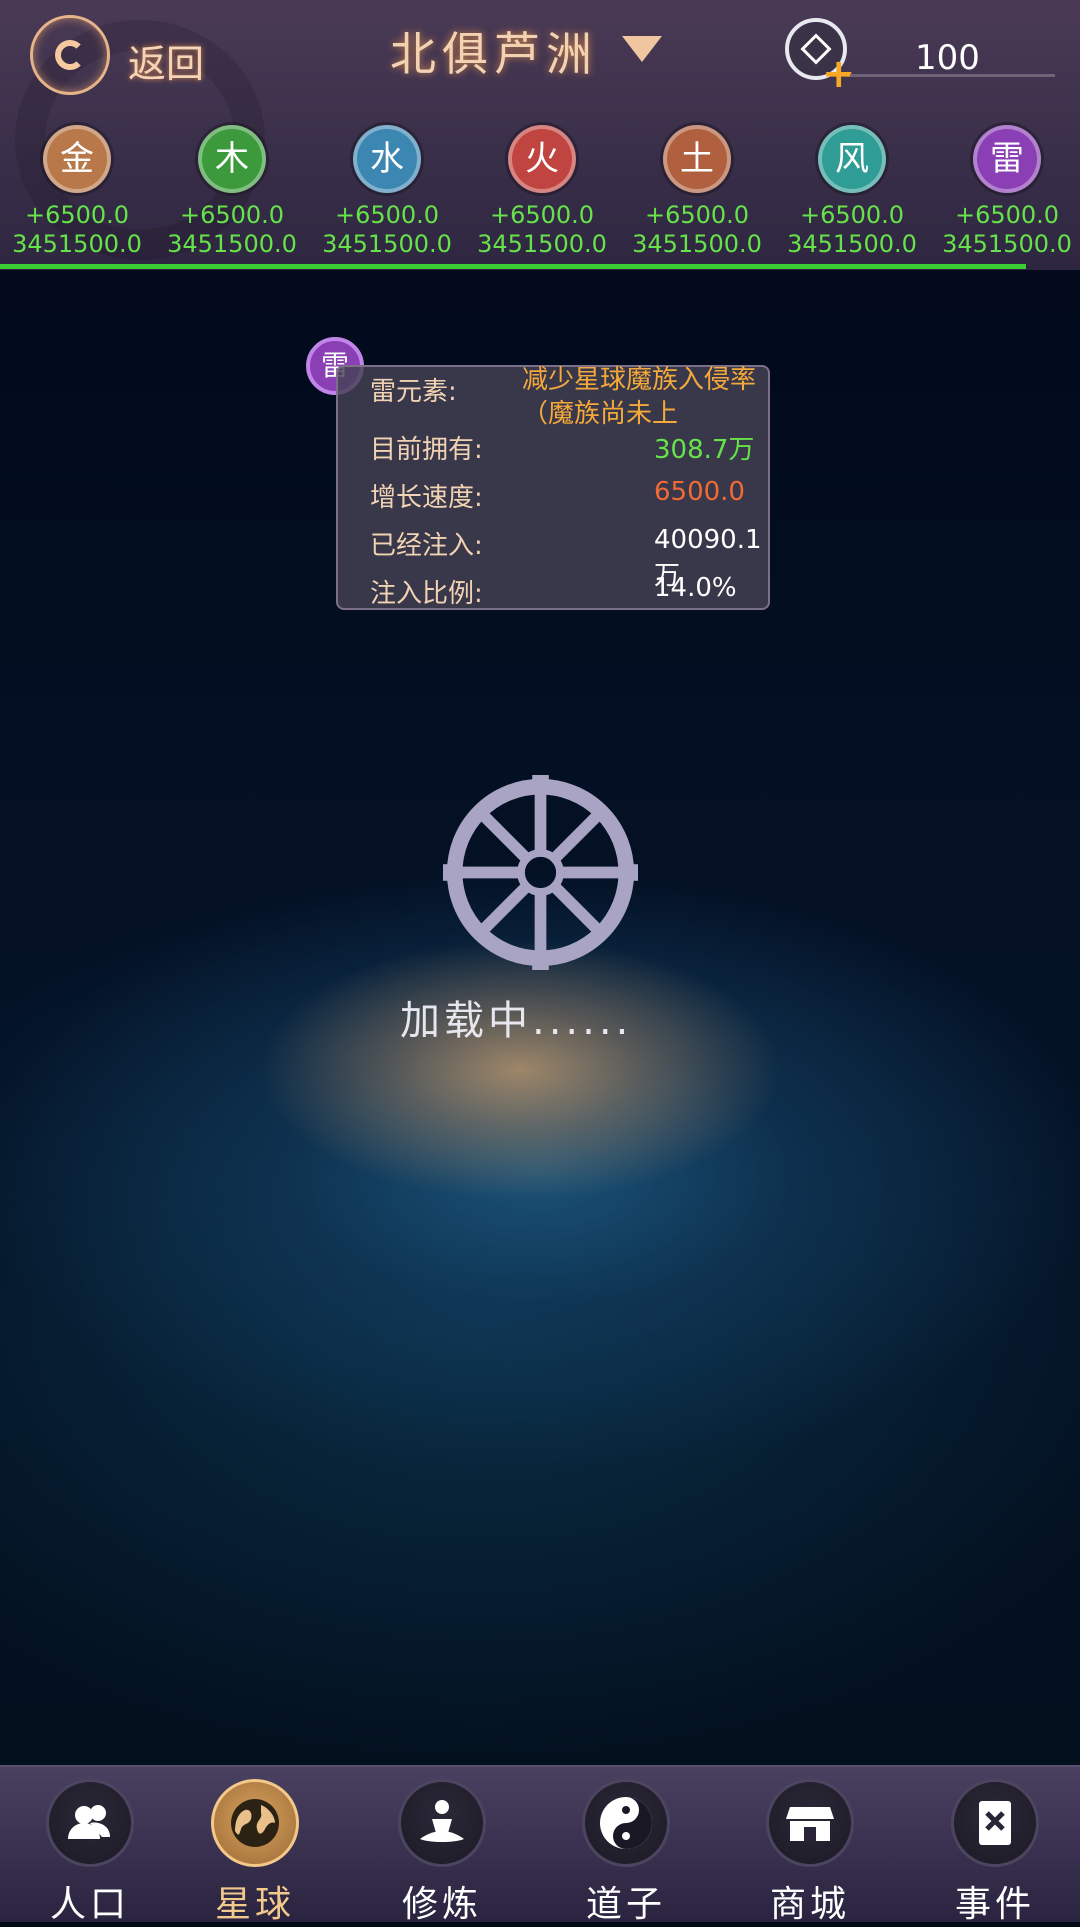  What do you see at coordinates (994, 1904) in the screenshot?
I see `nav-label: 事件` at bounding box center [994, 1904].